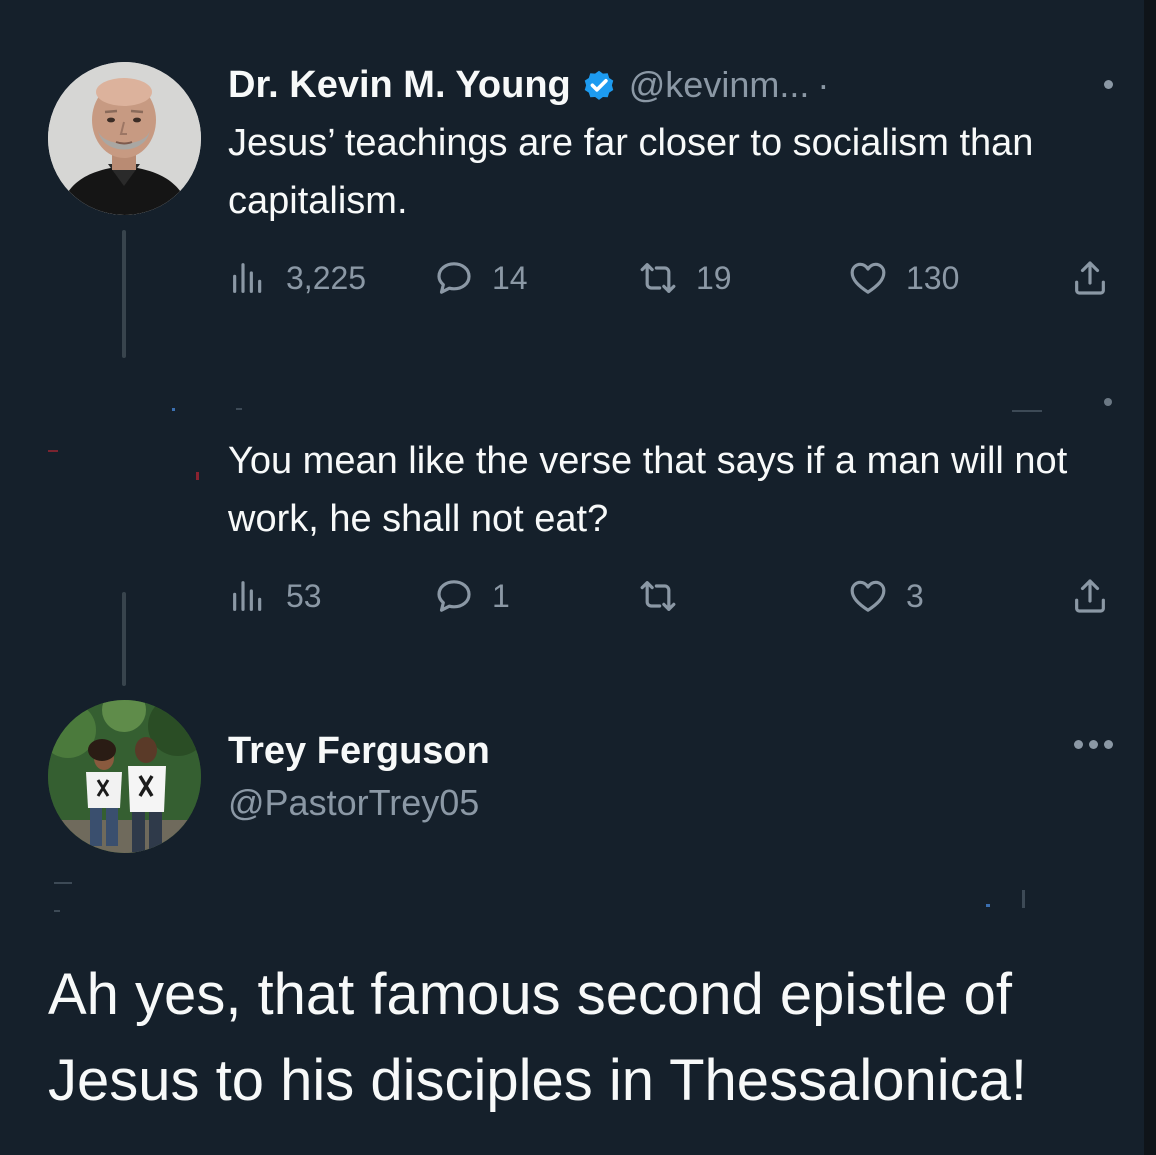 The height and width of the screenshot is (1155, 1156). I want to click on retweet-button, so click(667, 596).